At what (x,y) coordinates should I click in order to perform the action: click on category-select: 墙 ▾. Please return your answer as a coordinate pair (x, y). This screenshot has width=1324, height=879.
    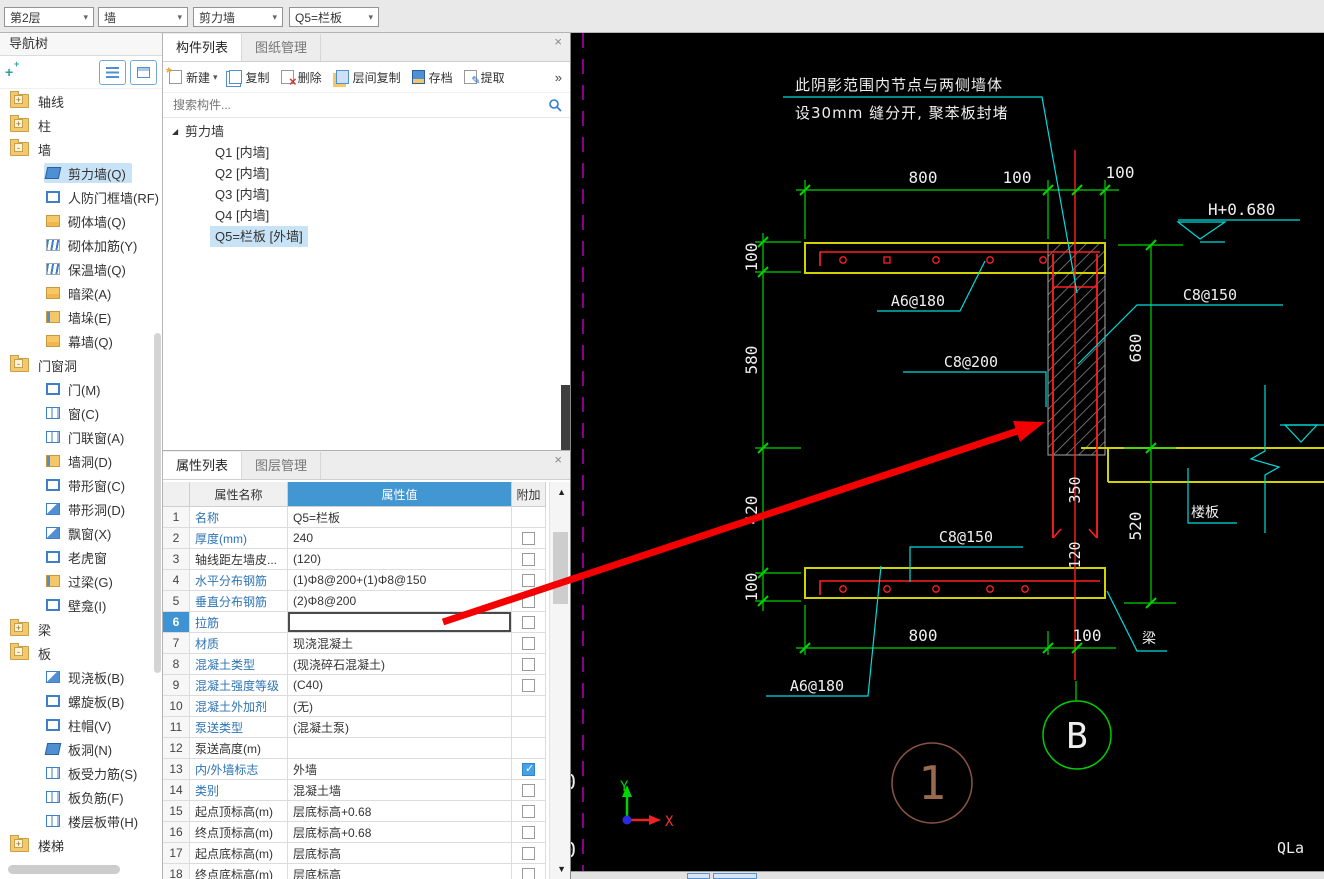
    Looking at the image, I should click on (143, 17).